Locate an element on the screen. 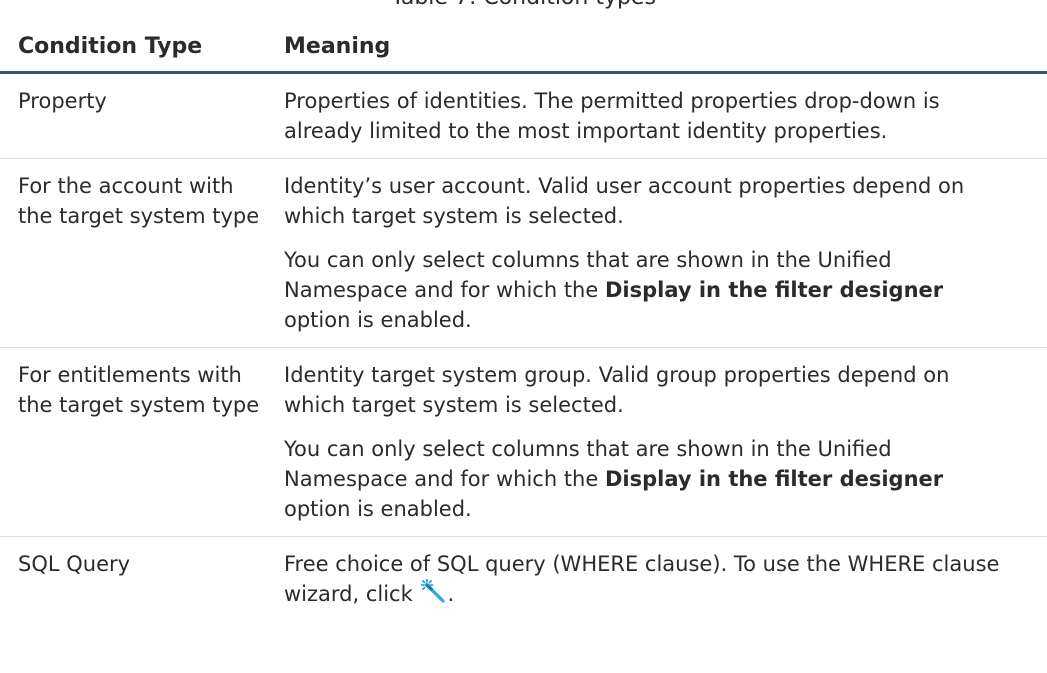 This screenshot has height=673, width=1047. sql-text-after: . is located at coordinates (451, 594).